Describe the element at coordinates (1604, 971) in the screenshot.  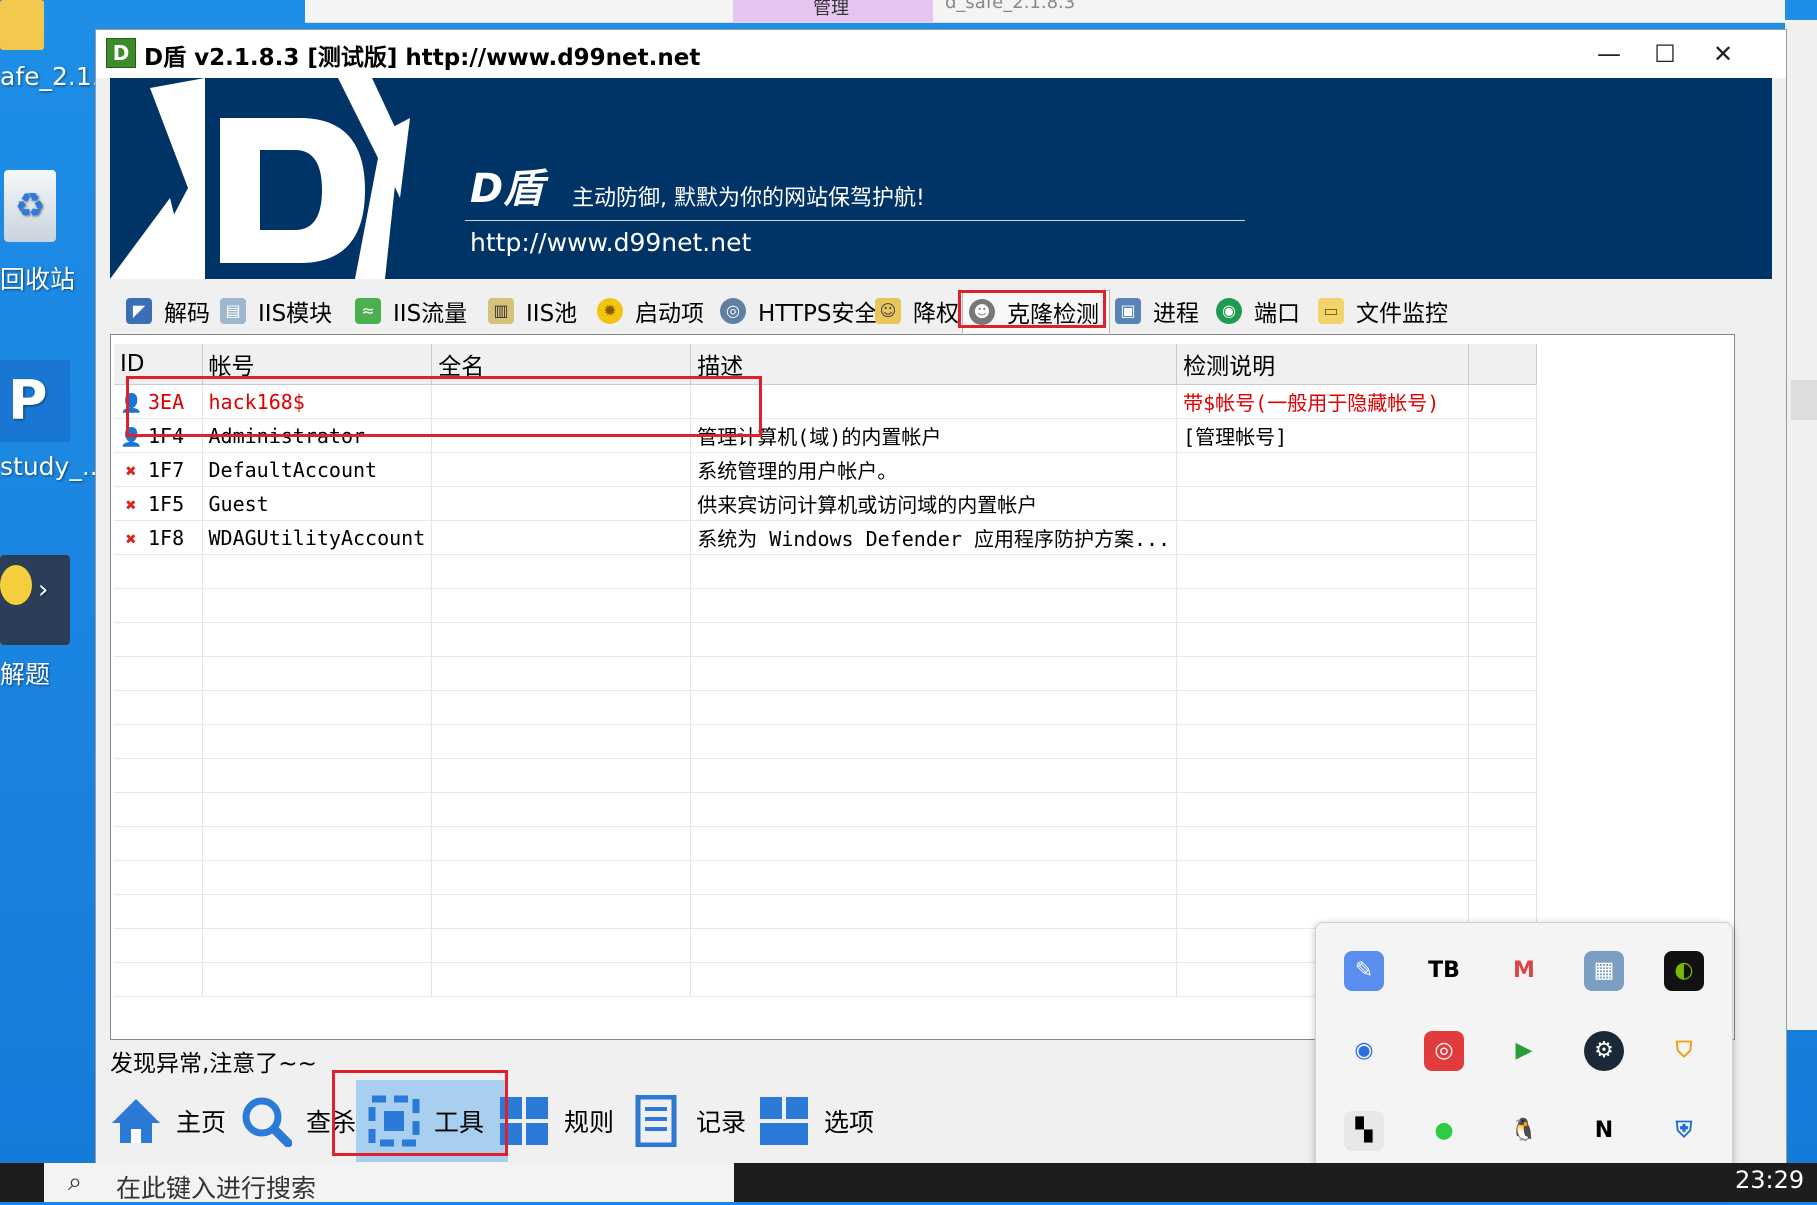
I see `network-icon: ▦` at that location.